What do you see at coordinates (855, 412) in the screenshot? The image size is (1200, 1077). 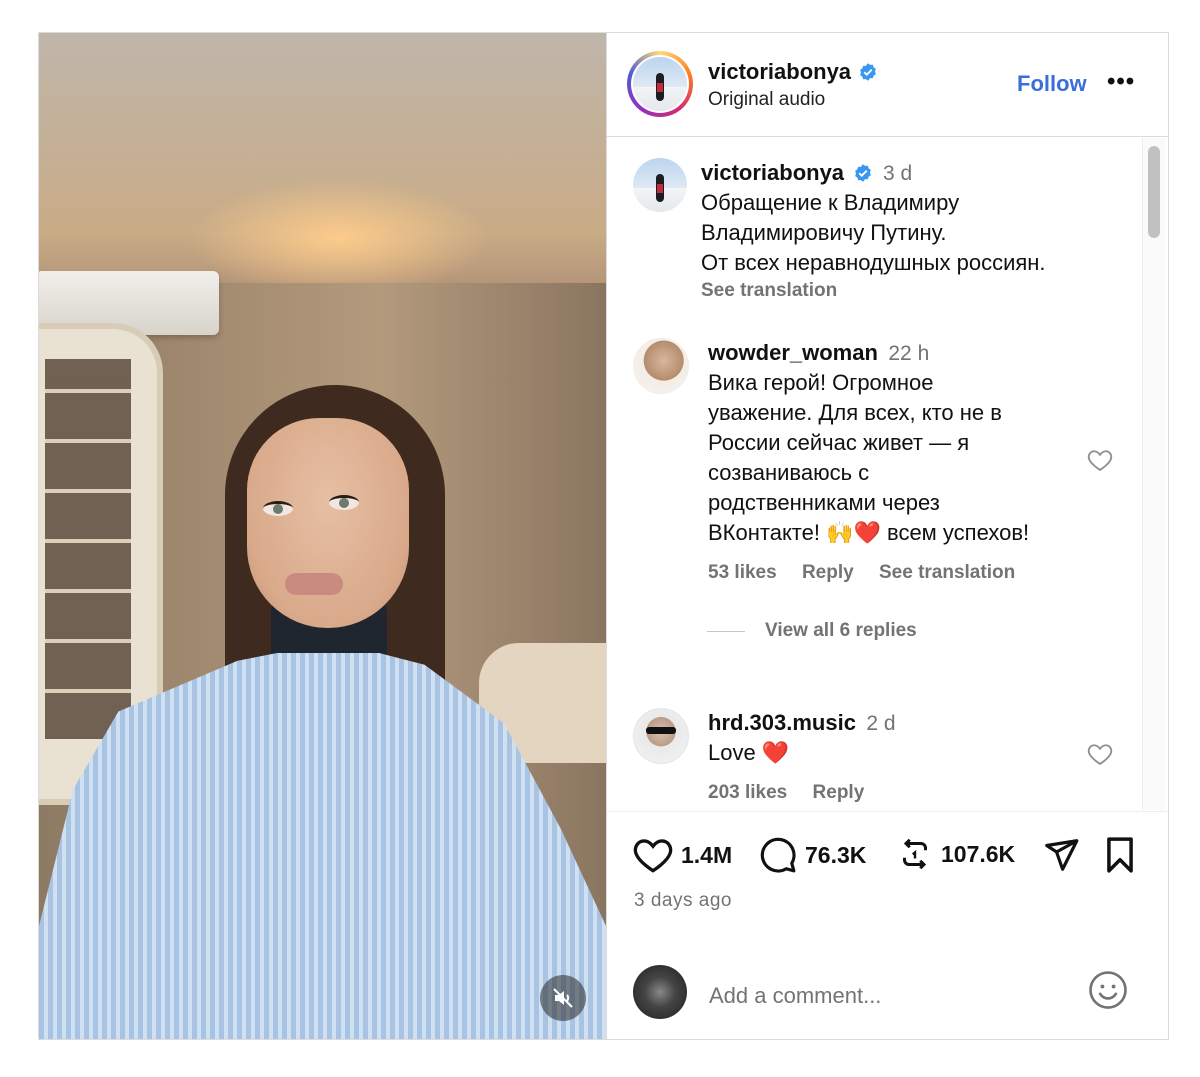 I see `comment-line: уважение. Для всех, кто не в` at bounding box center [855, 412].